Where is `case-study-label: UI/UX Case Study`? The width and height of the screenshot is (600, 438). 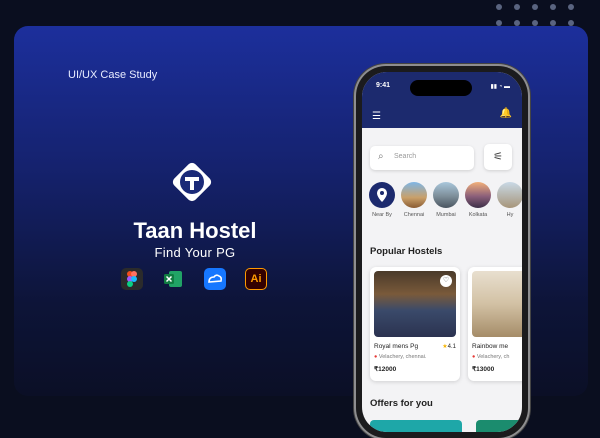 case-study-label: UI/UX Case Study is located at coordinates (113, 75).